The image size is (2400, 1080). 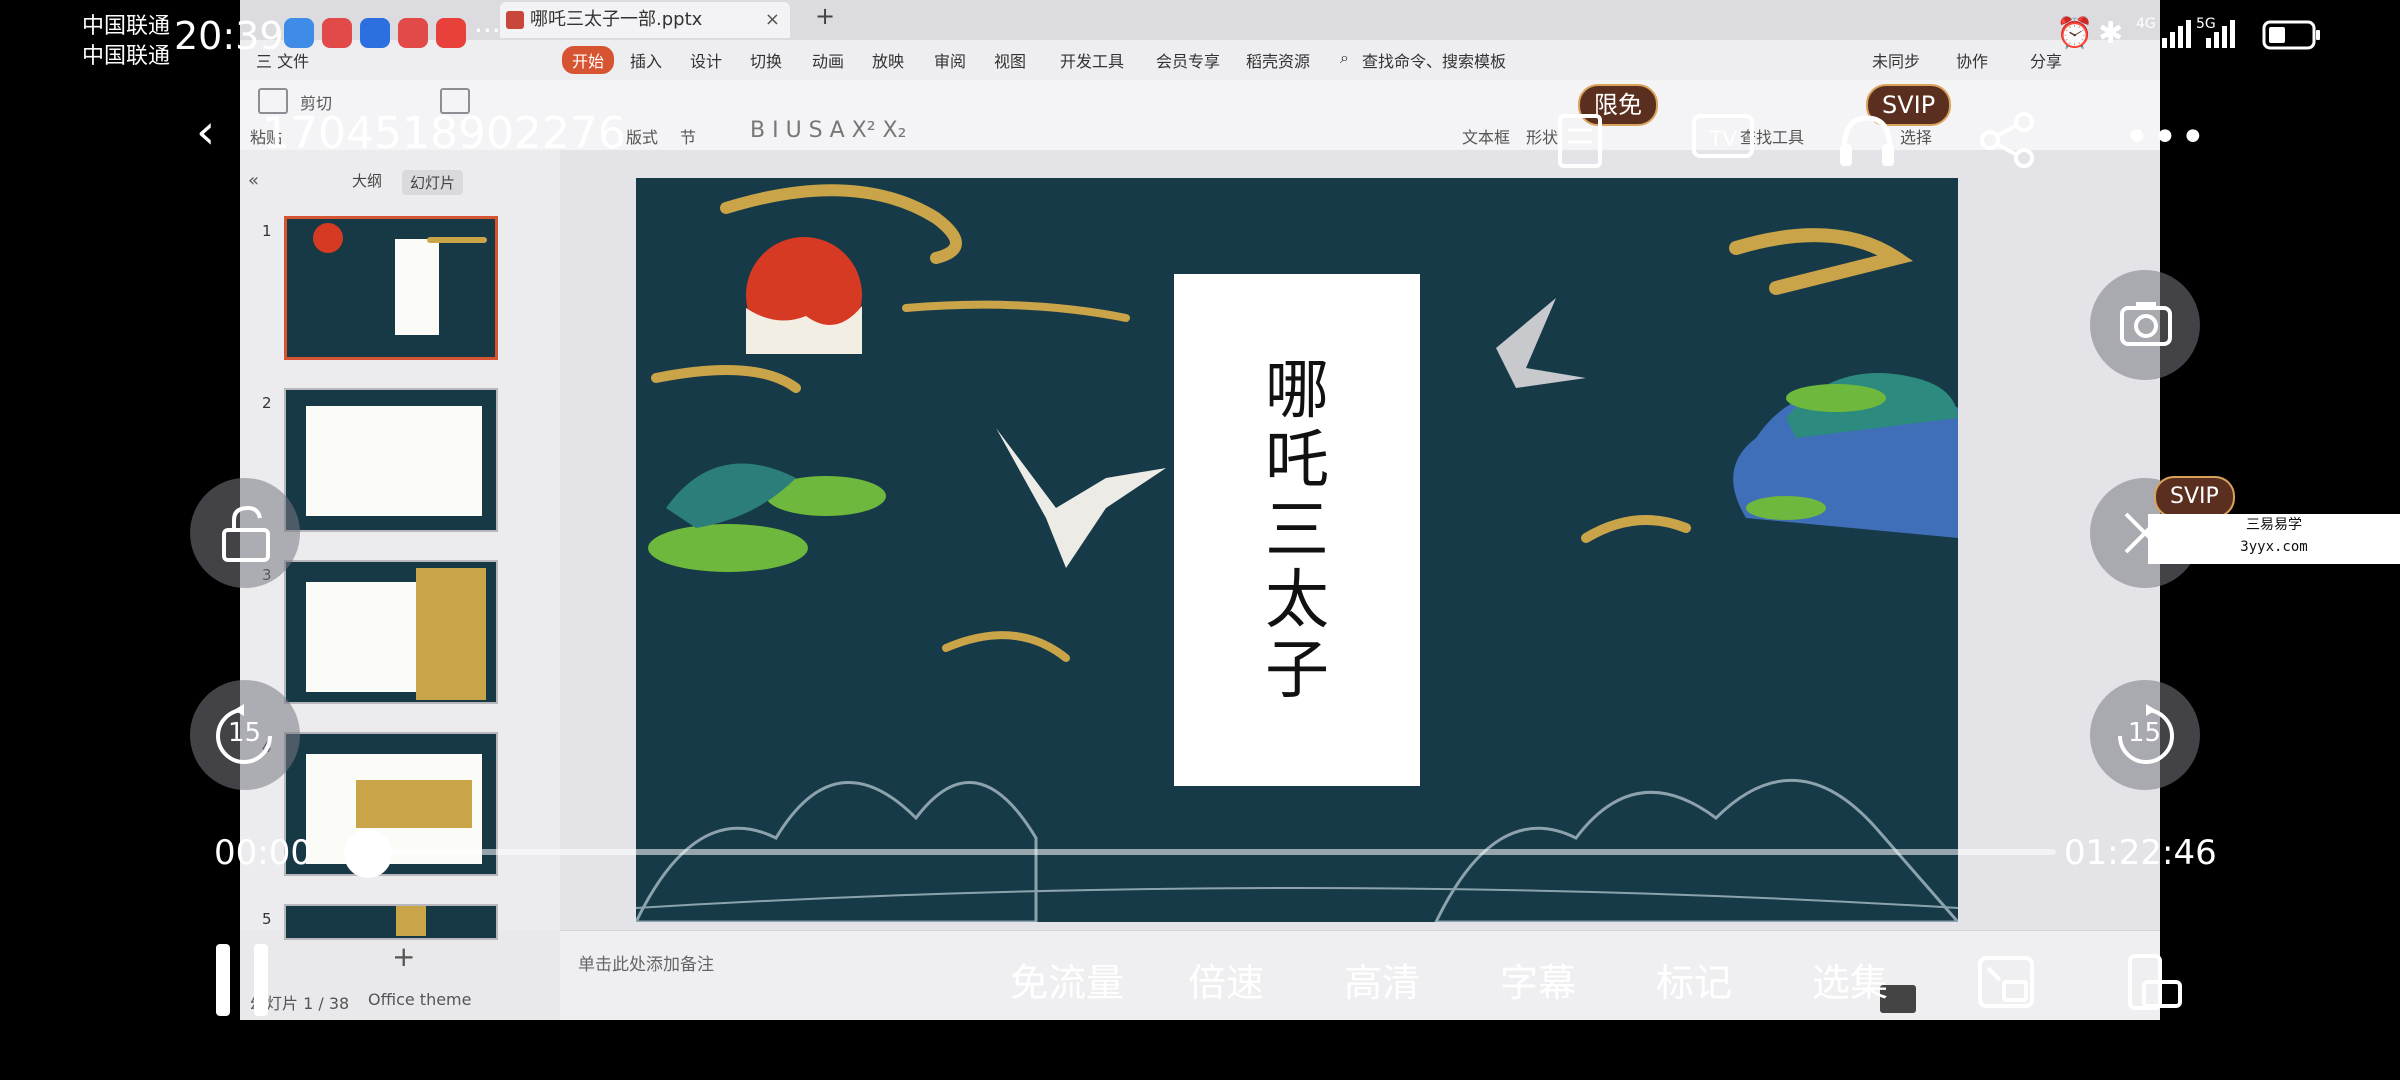 I want to click on quality-button: 高清, so click(x=1382, y=979).